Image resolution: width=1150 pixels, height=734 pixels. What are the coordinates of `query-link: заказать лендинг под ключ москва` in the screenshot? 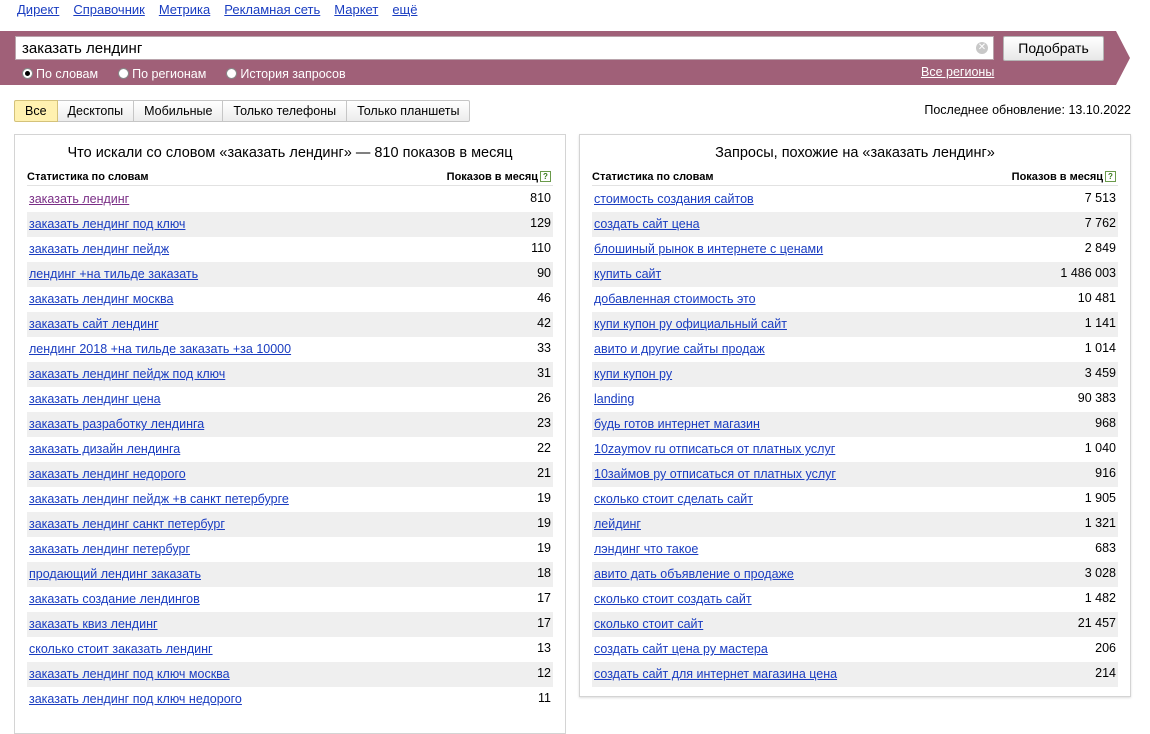 It's located at (129, 674).